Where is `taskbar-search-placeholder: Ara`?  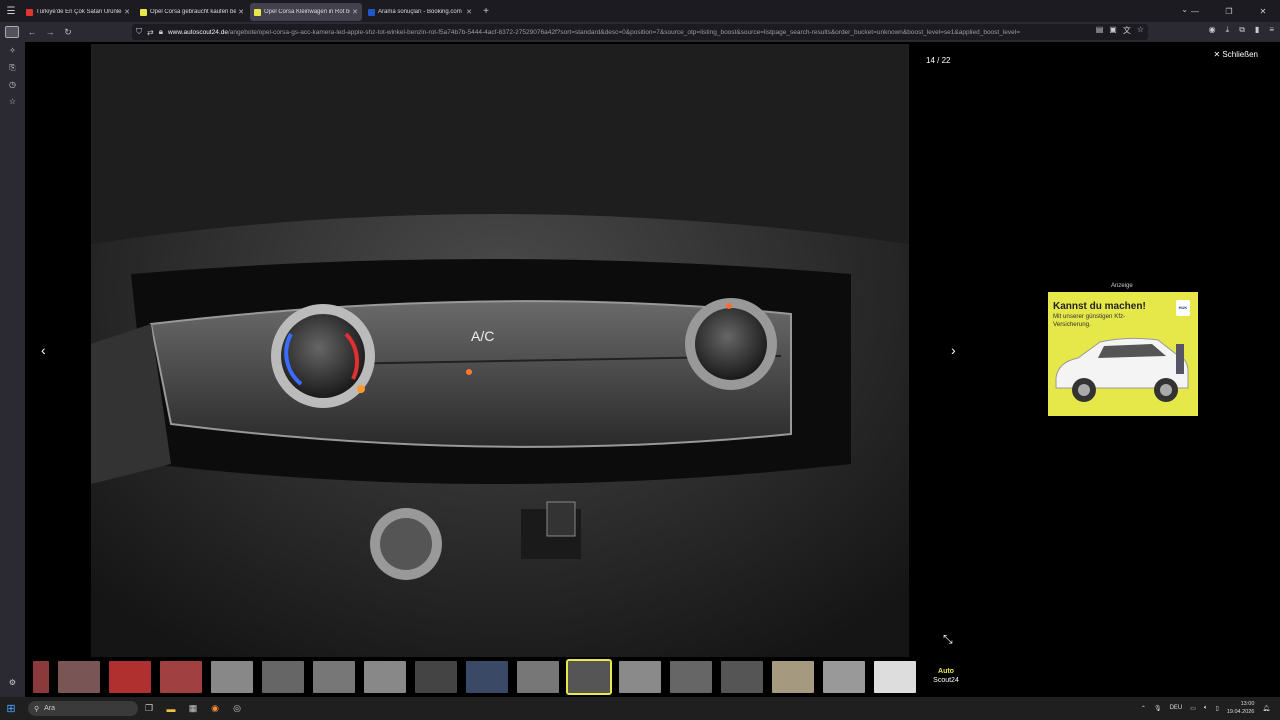 taskbar-search-placeholder: Ara is located at coordinates (50, 708).